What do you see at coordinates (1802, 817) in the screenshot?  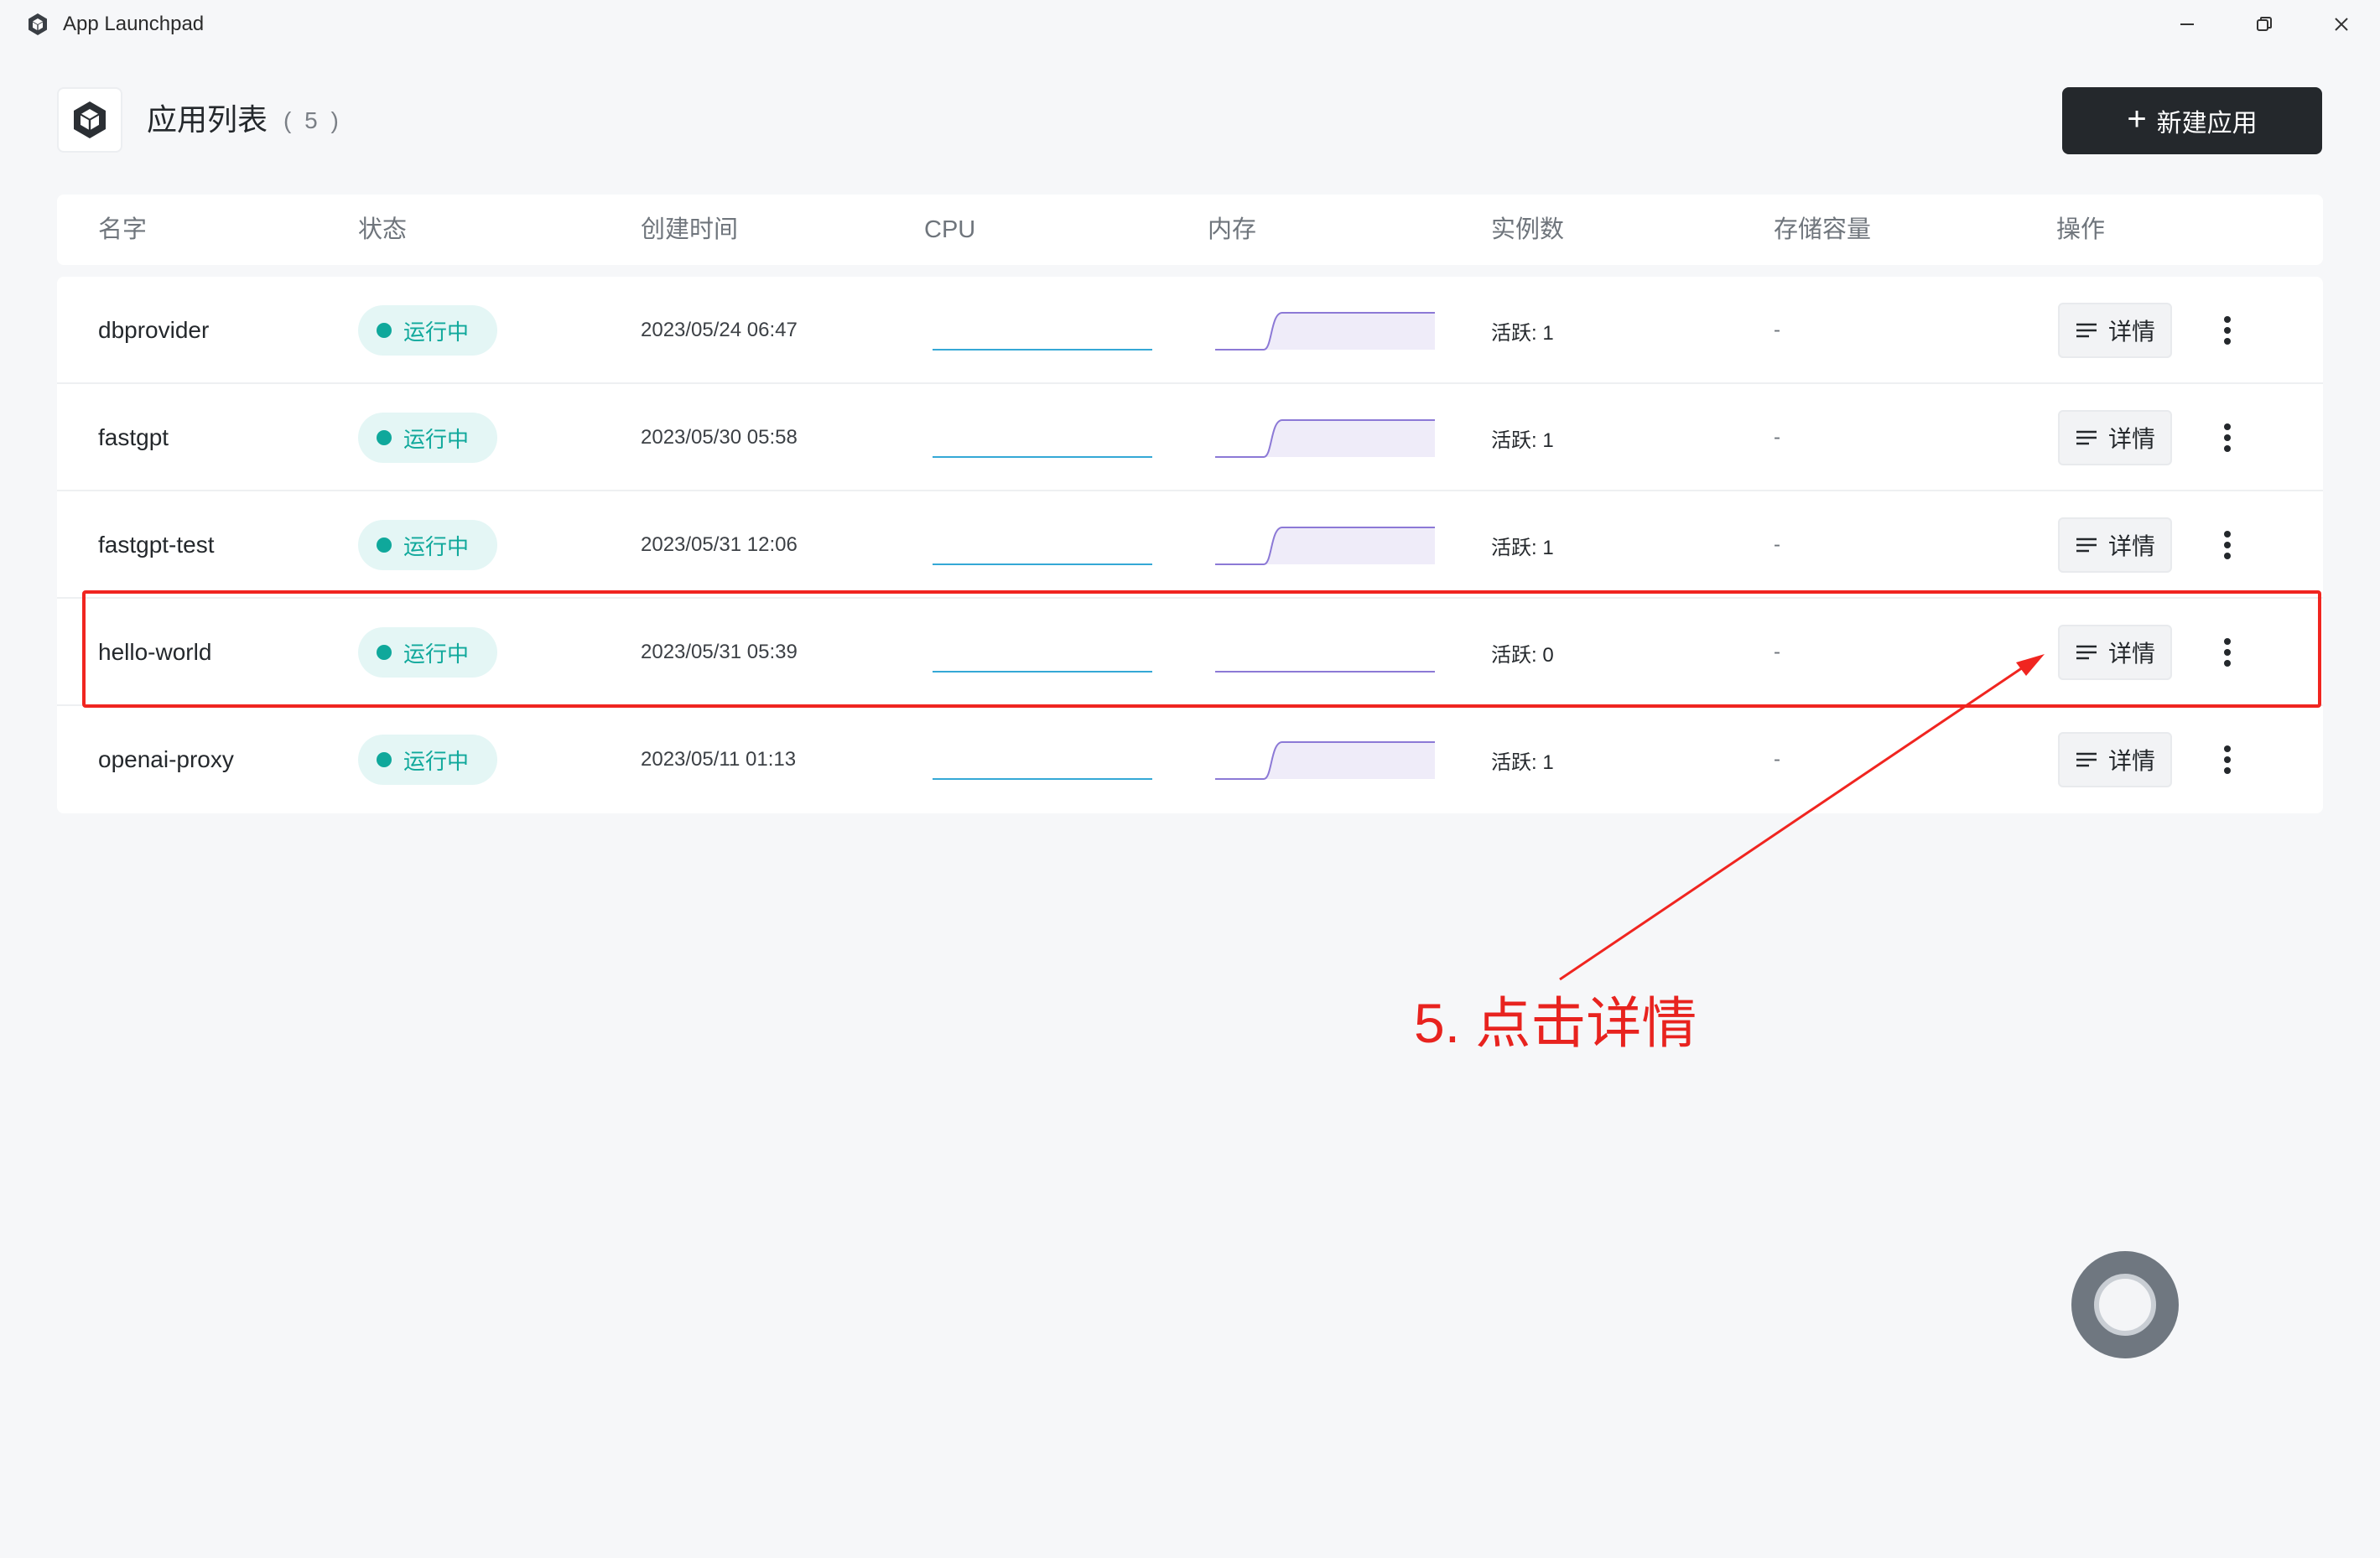 I see `annotation-arrow` at bounding box center [1802, 817].